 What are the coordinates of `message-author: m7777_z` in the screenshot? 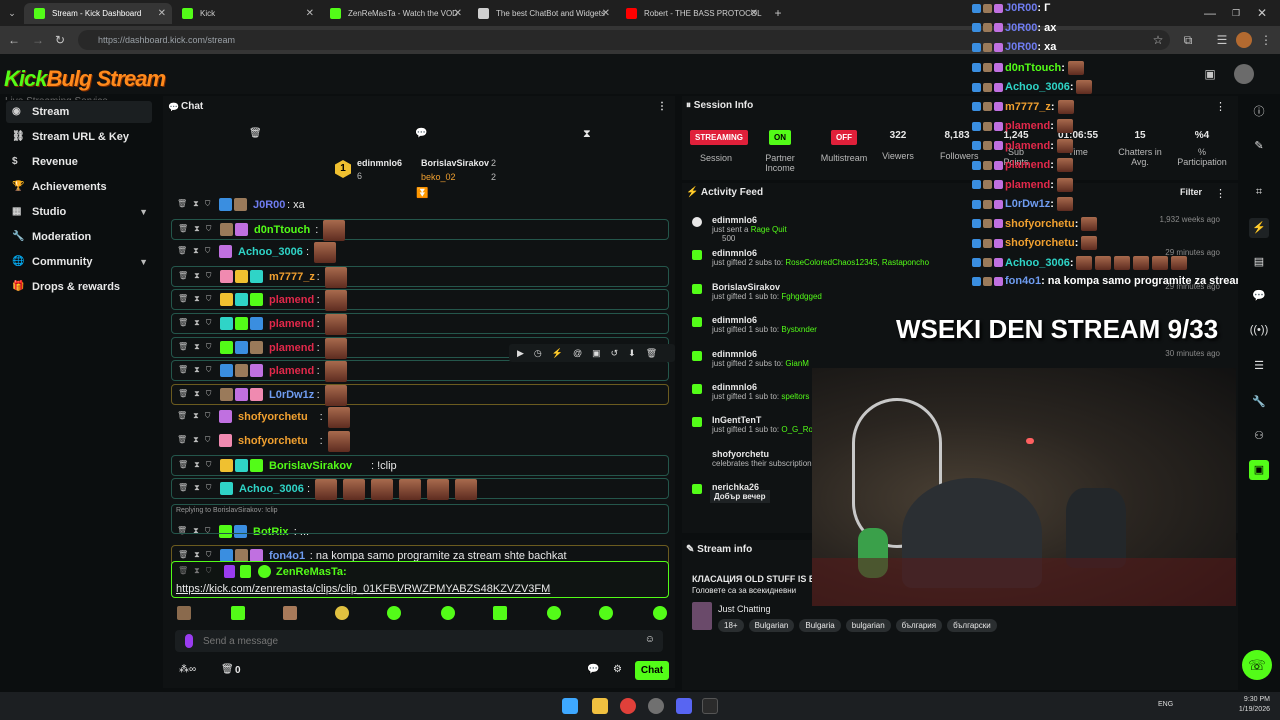 It's located at (292, 277).